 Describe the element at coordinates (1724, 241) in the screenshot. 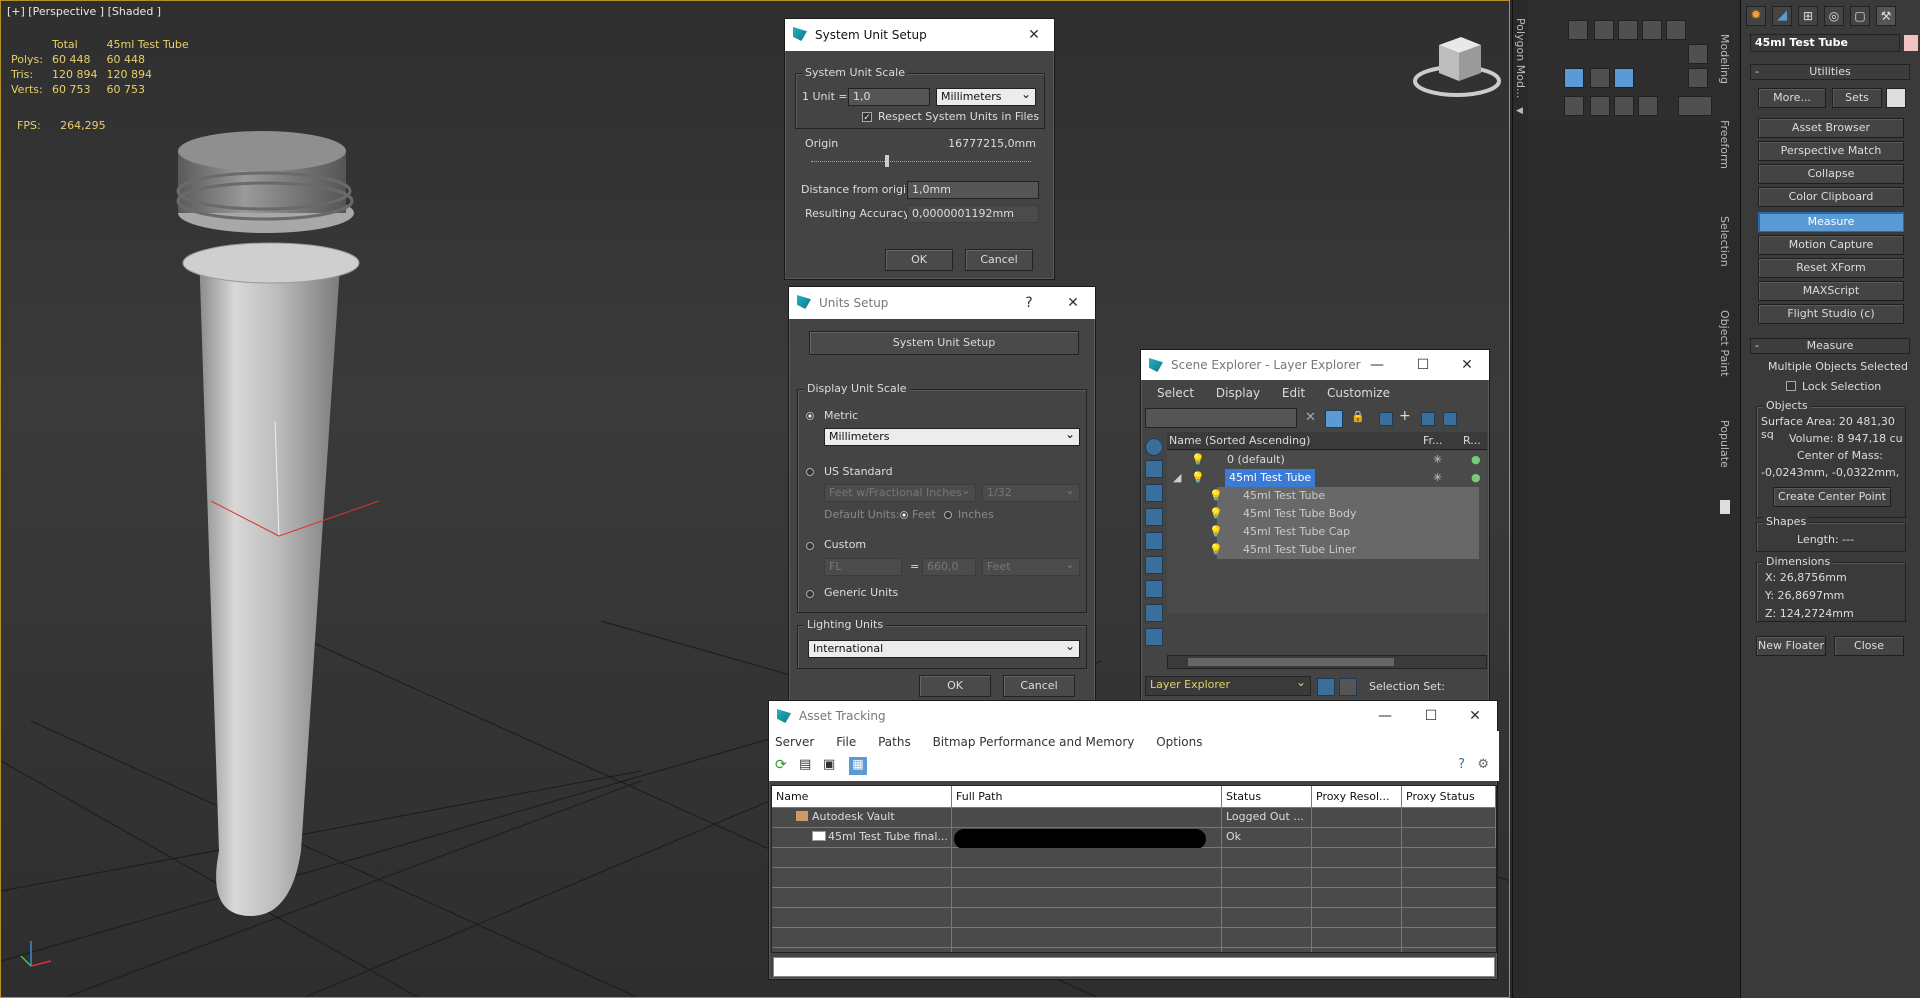

I see `tab-selection: Selection` at that location.